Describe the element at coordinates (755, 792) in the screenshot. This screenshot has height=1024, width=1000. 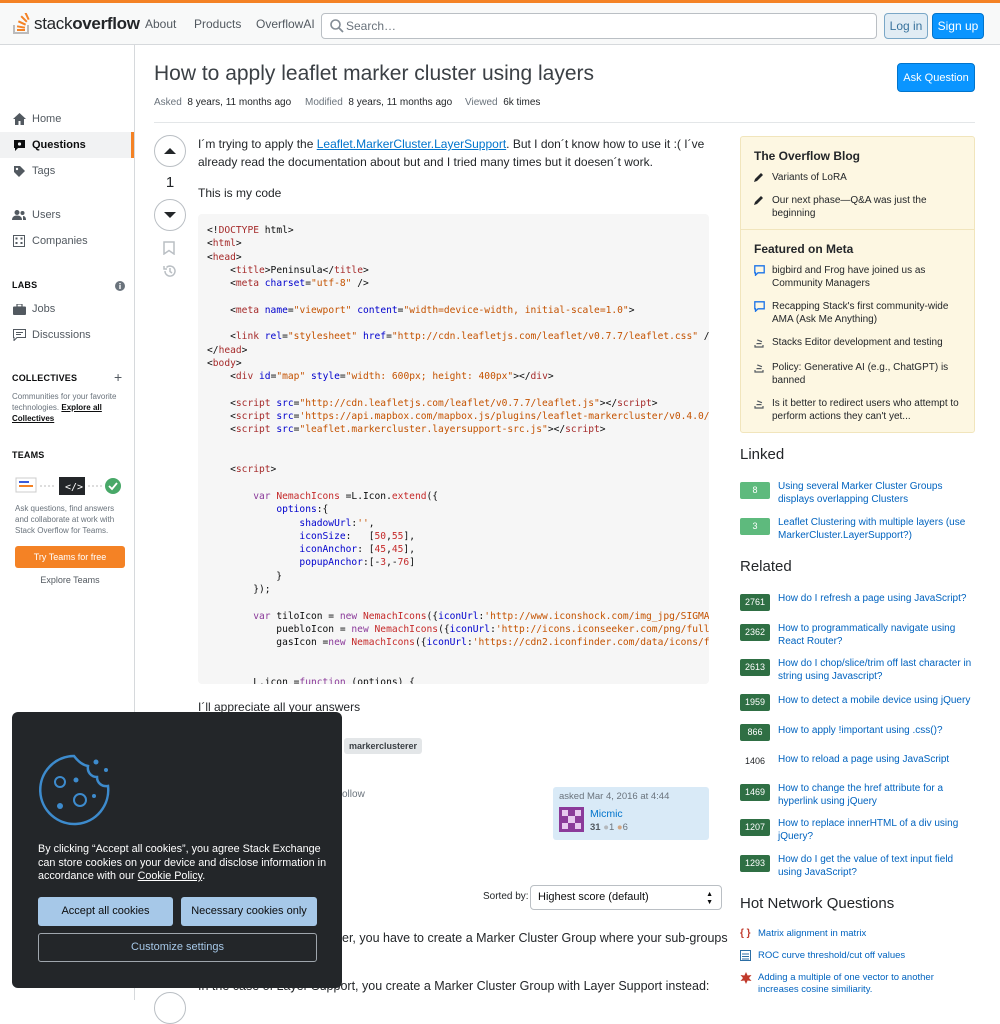
I see `answer-count-badge: 1469` at that location.